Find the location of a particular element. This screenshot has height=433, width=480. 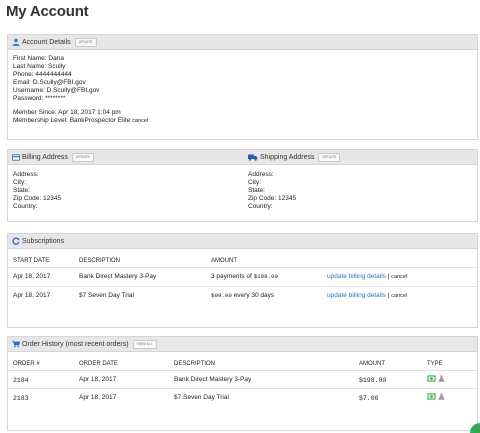

sub-amount-value: $99.00 is located at coordinates (221, 295).